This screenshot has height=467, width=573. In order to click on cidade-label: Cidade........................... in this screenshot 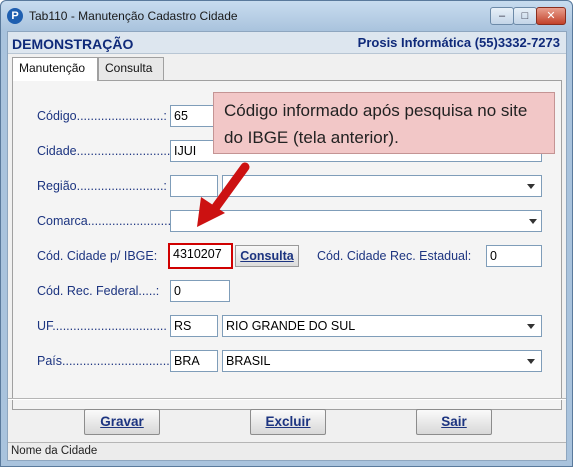, I will do `click(104, 151)`.